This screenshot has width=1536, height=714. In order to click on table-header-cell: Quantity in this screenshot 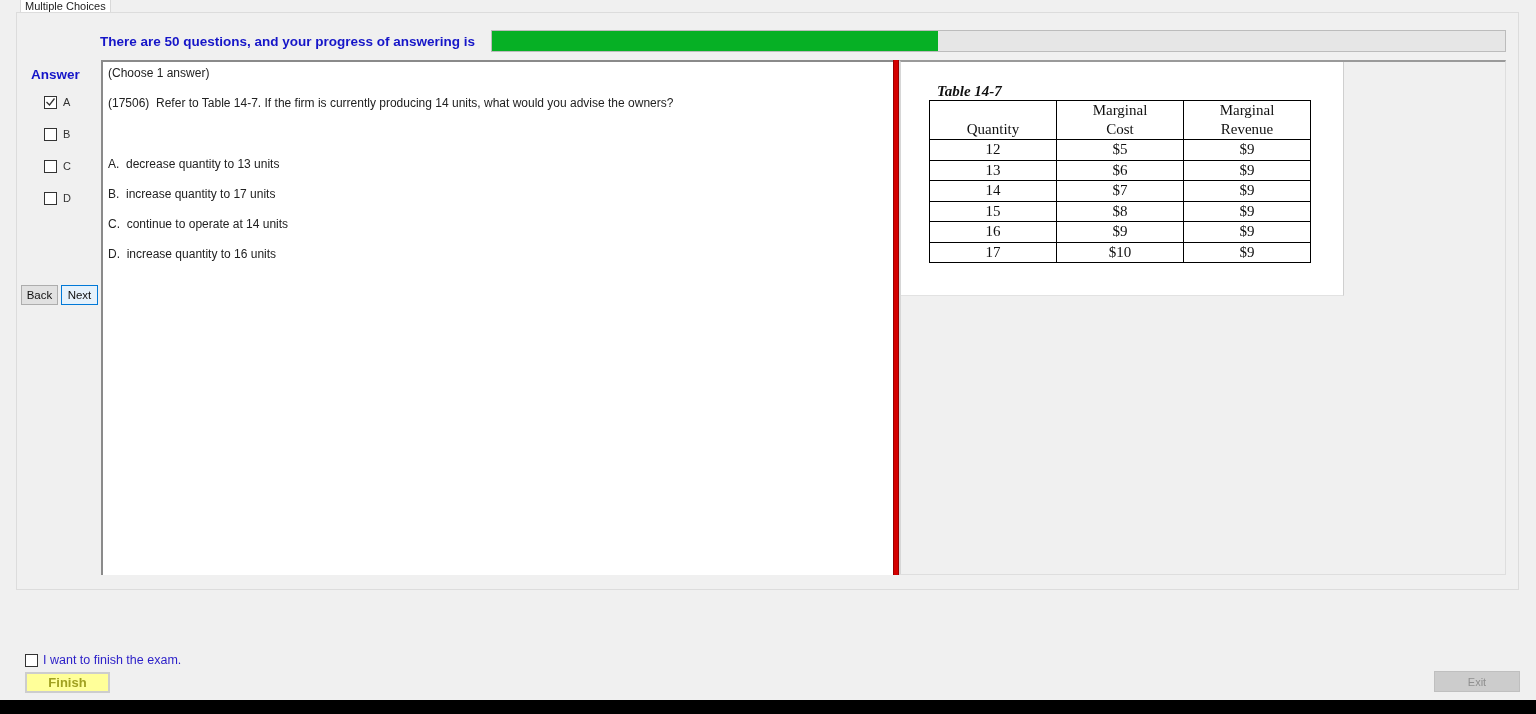, I will do `click(993, 120)`.